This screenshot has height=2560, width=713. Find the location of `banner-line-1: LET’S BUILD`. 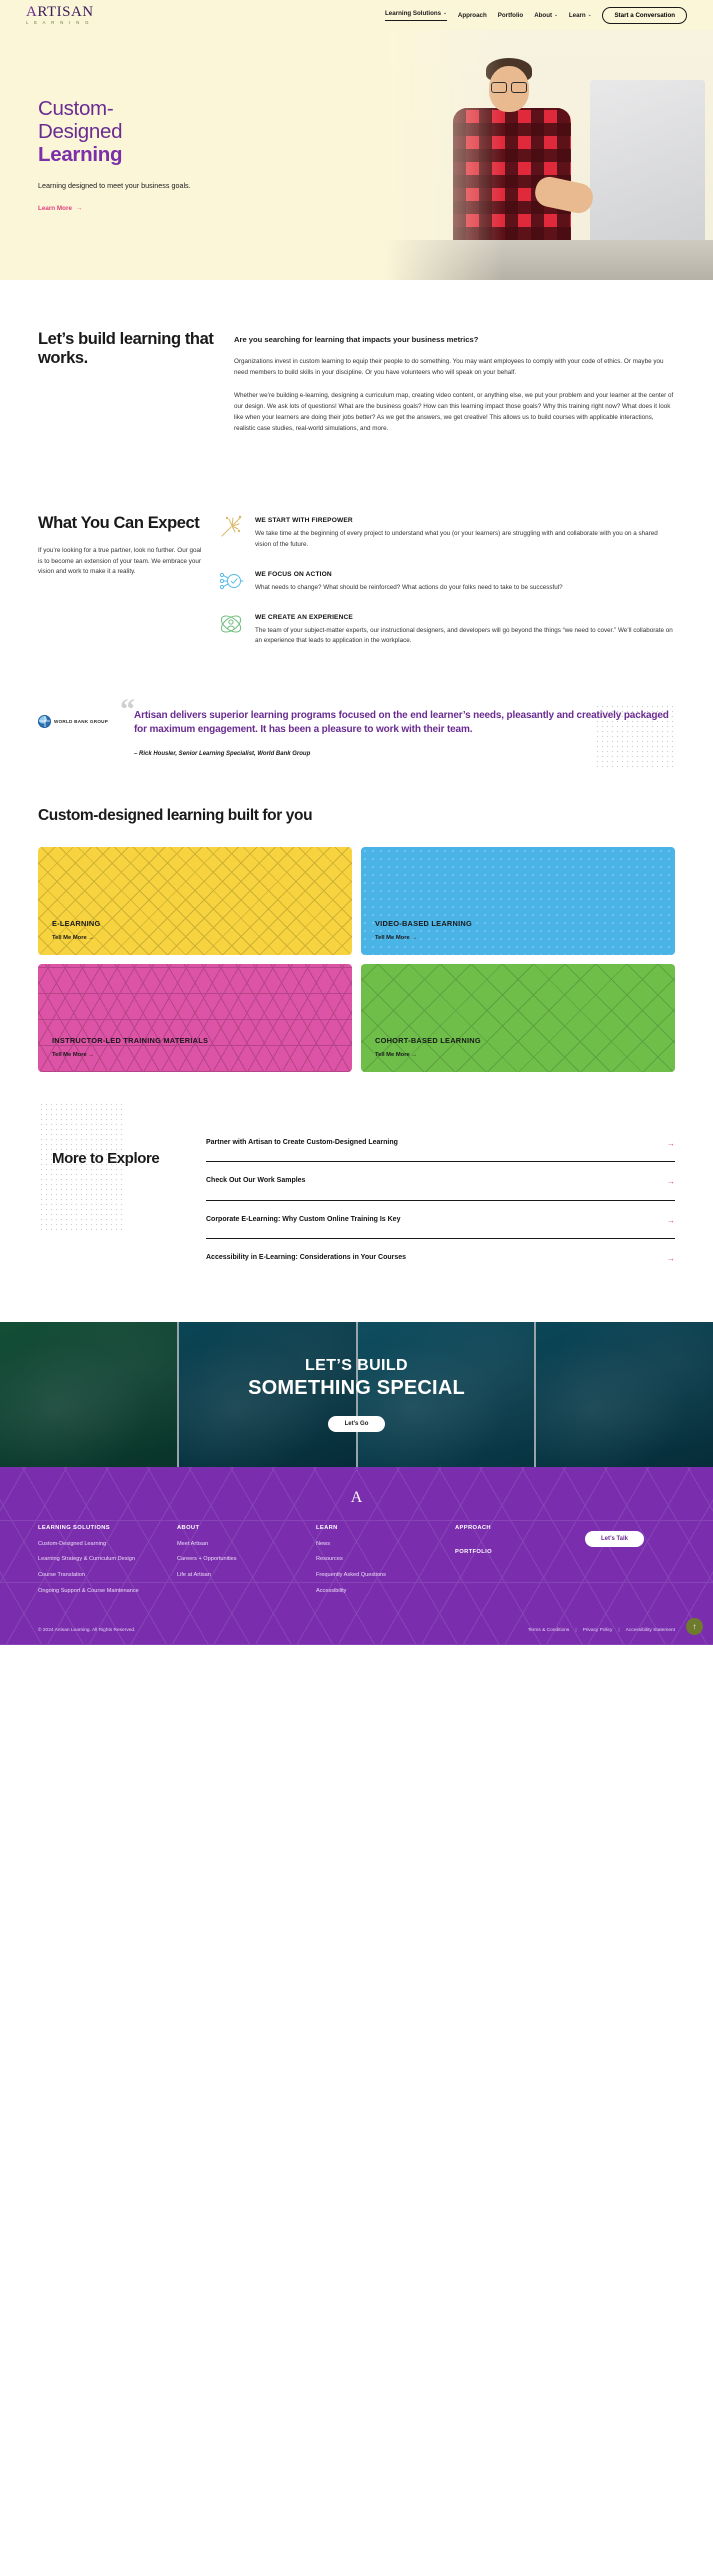

banner-line-1: LET’S BUILD is located at coordinates (356, 1365).